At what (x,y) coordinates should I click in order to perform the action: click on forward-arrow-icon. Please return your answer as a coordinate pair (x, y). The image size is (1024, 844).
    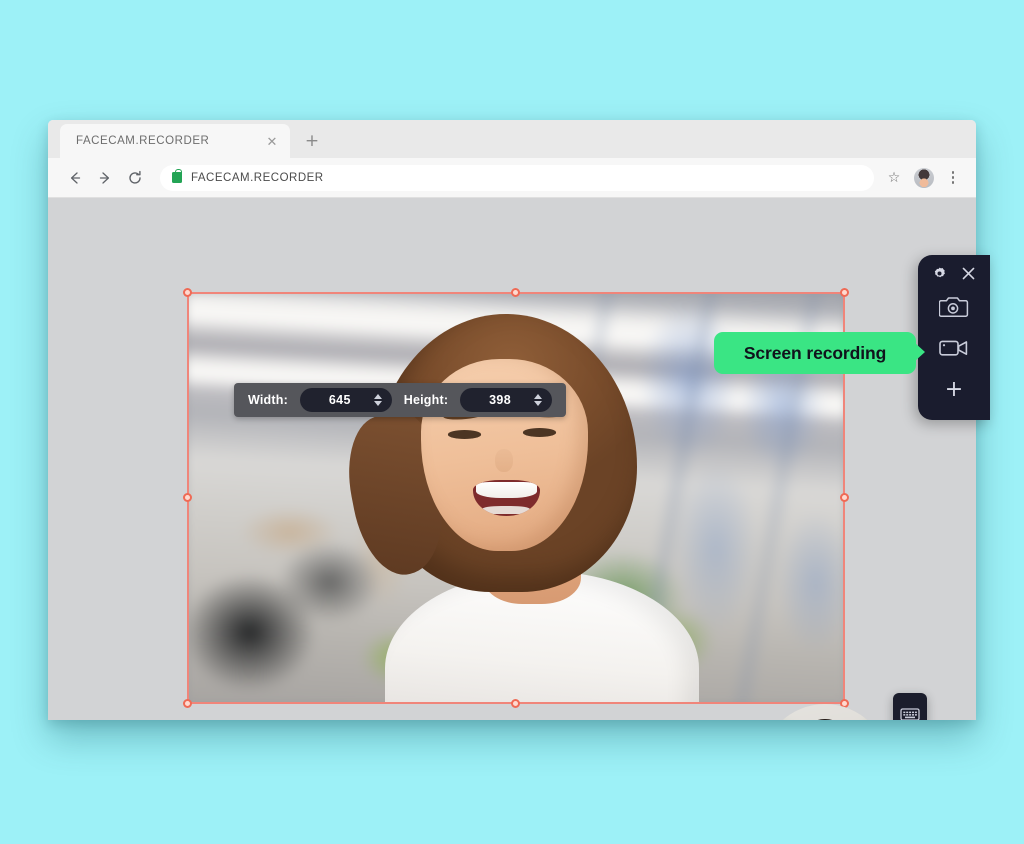
    Looking at the image, I should click on (105, 178).